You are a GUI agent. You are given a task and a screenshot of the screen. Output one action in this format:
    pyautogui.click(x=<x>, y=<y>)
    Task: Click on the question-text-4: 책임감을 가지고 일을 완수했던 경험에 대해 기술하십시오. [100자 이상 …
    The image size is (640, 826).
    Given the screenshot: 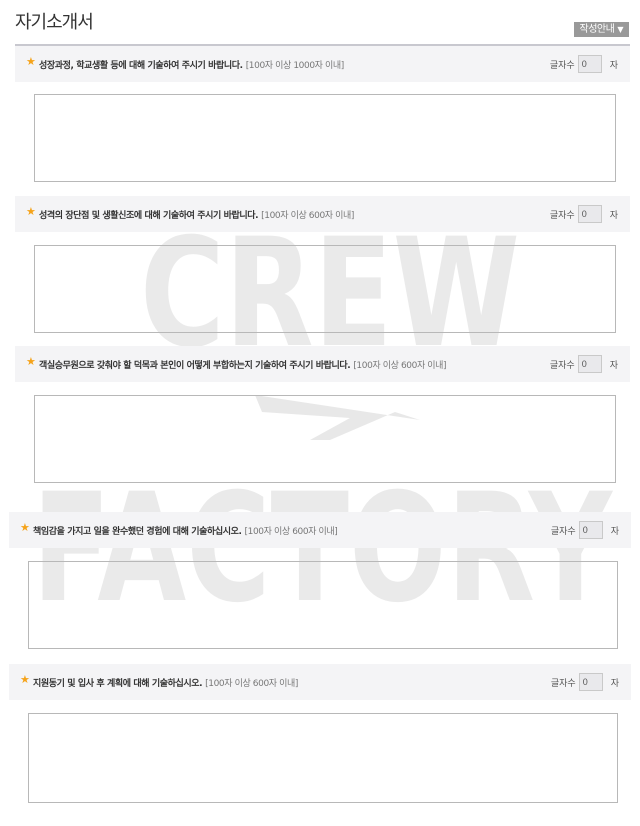 What is the action you would take?
    pyautogui.click(x=185, y=530)
    